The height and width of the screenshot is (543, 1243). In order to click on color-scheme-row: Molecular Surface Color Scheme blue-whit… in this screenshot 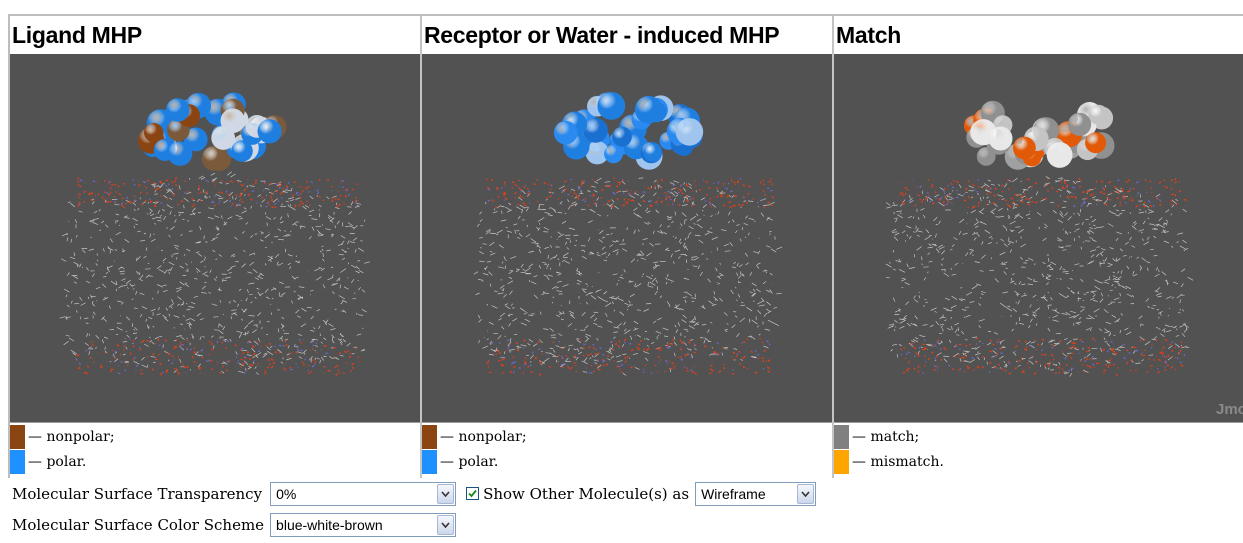, I will do `click(508, 524)`.